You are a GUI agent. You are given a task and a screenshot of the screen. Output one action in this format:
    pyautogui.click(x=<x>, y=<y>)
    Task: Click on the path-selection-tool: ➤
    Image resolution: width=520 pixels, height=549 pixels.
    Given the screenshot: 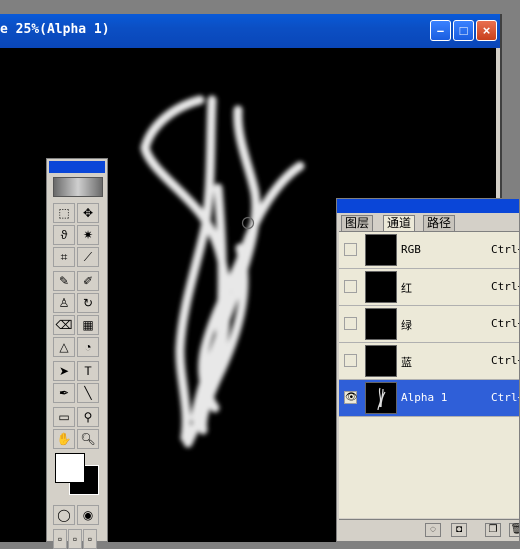 What is the action you would take?
    pyautogui.click(x=64, y=371)
    